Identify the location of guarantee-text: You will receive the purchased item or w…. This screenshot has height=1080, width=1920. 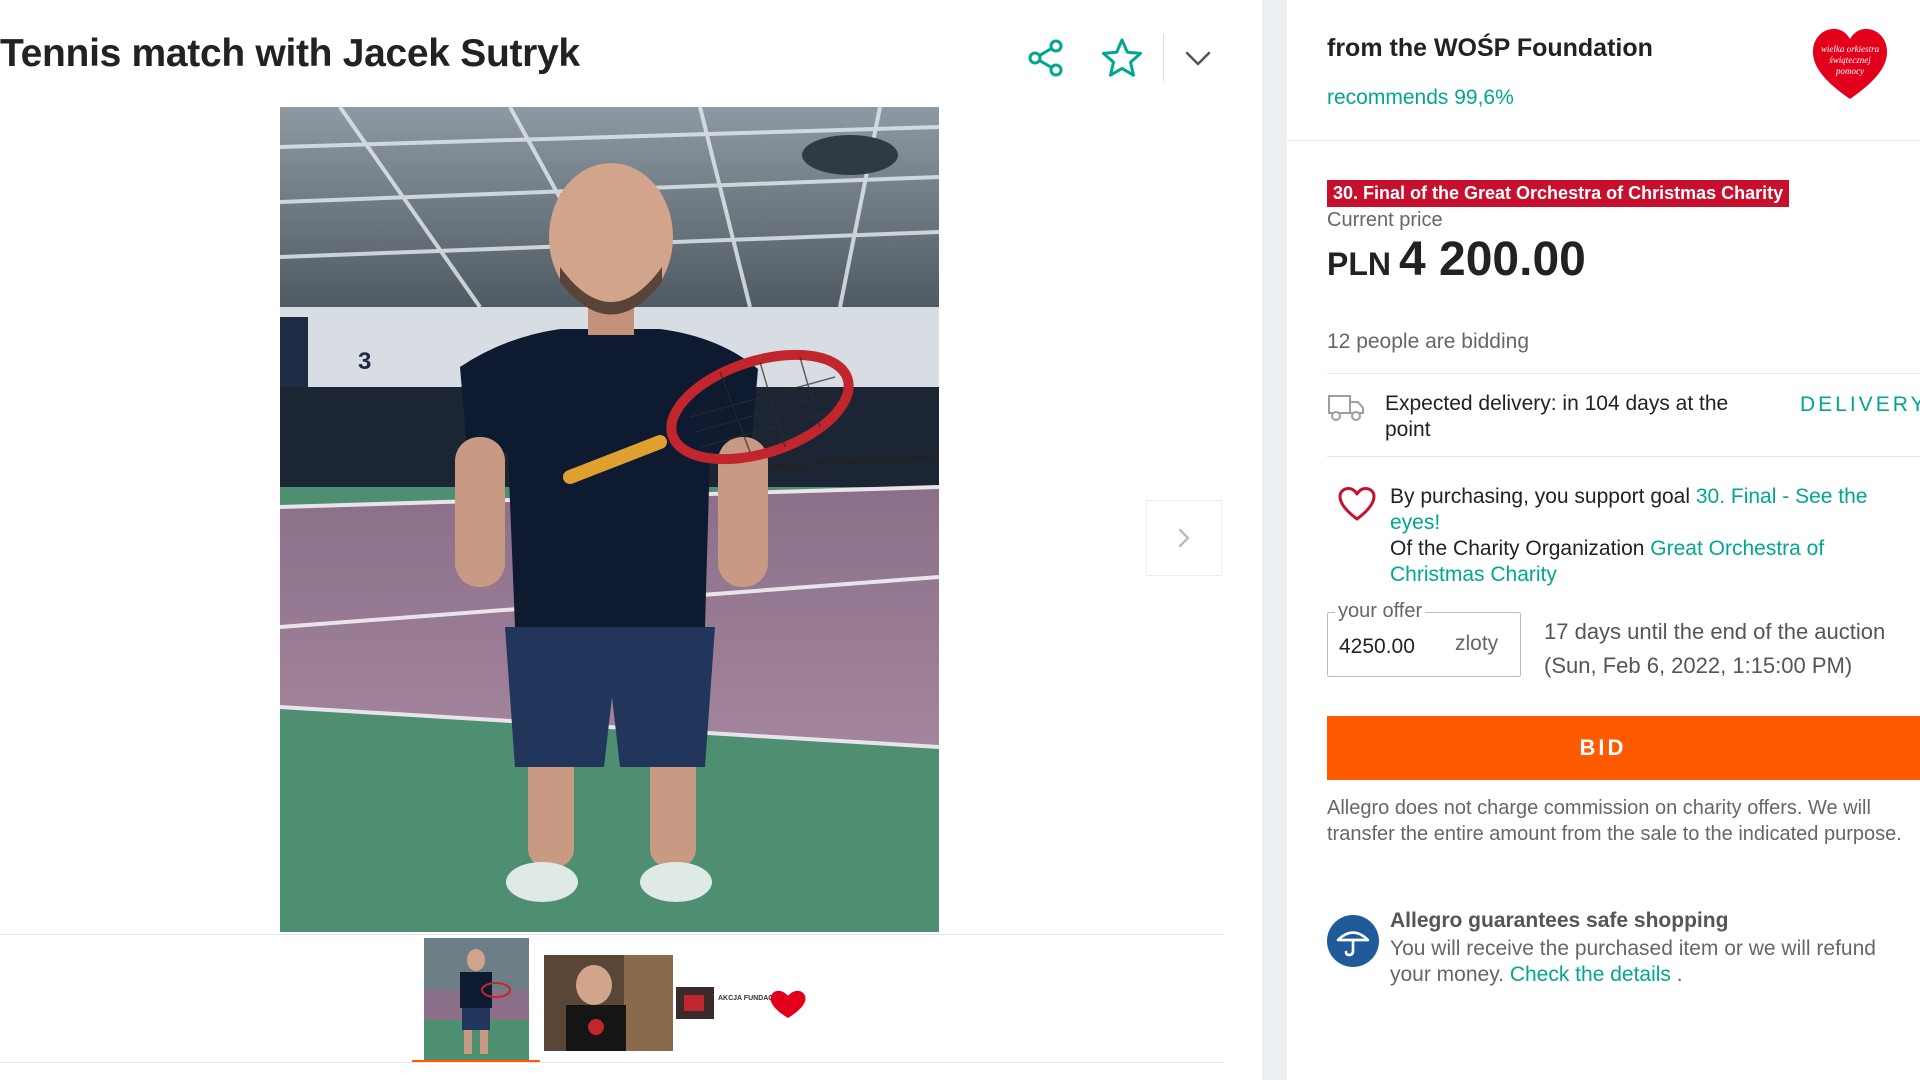
(1650, 962).